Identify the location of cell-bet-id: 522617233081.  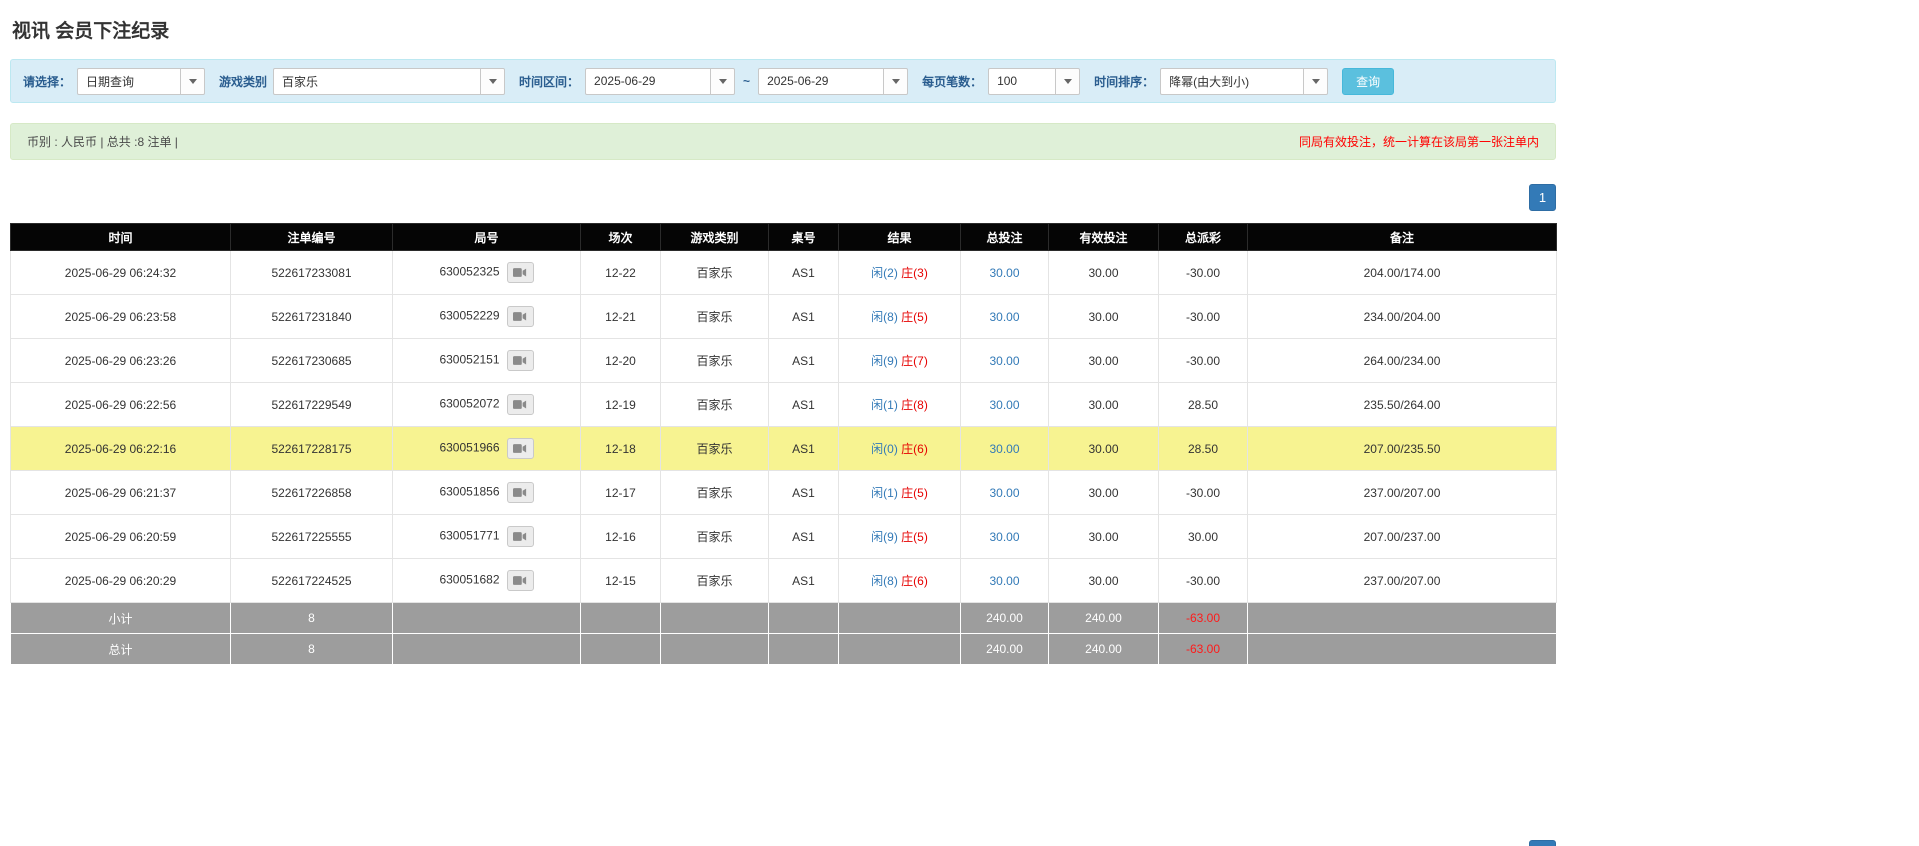
(311, 272).